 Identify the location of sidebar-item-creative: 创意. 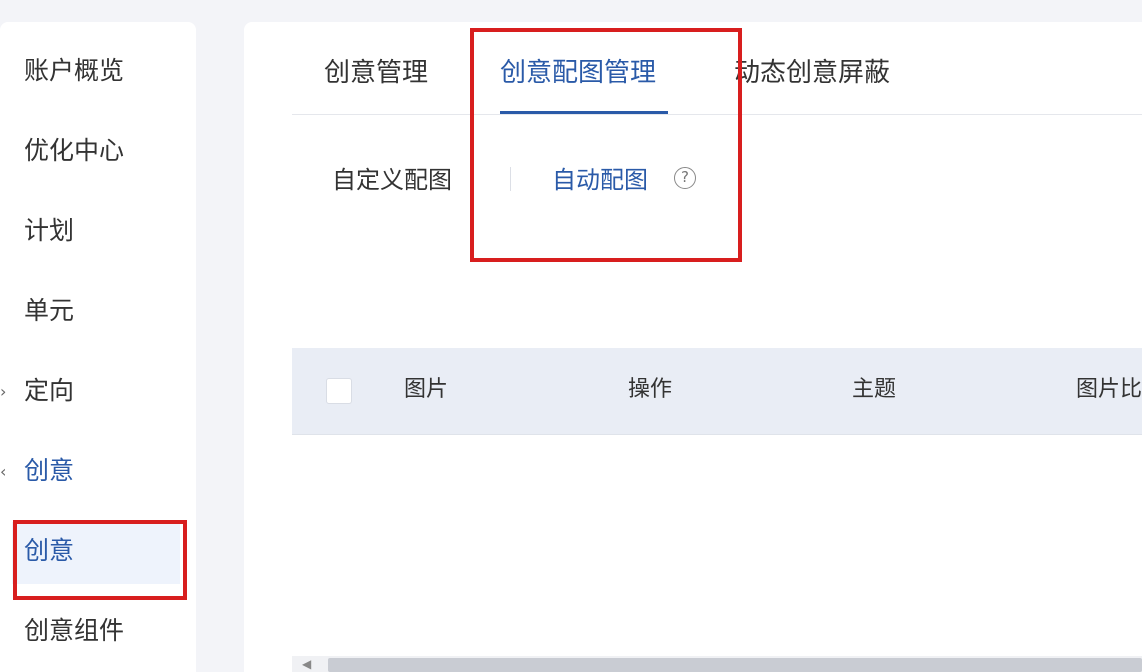
(49, 551).